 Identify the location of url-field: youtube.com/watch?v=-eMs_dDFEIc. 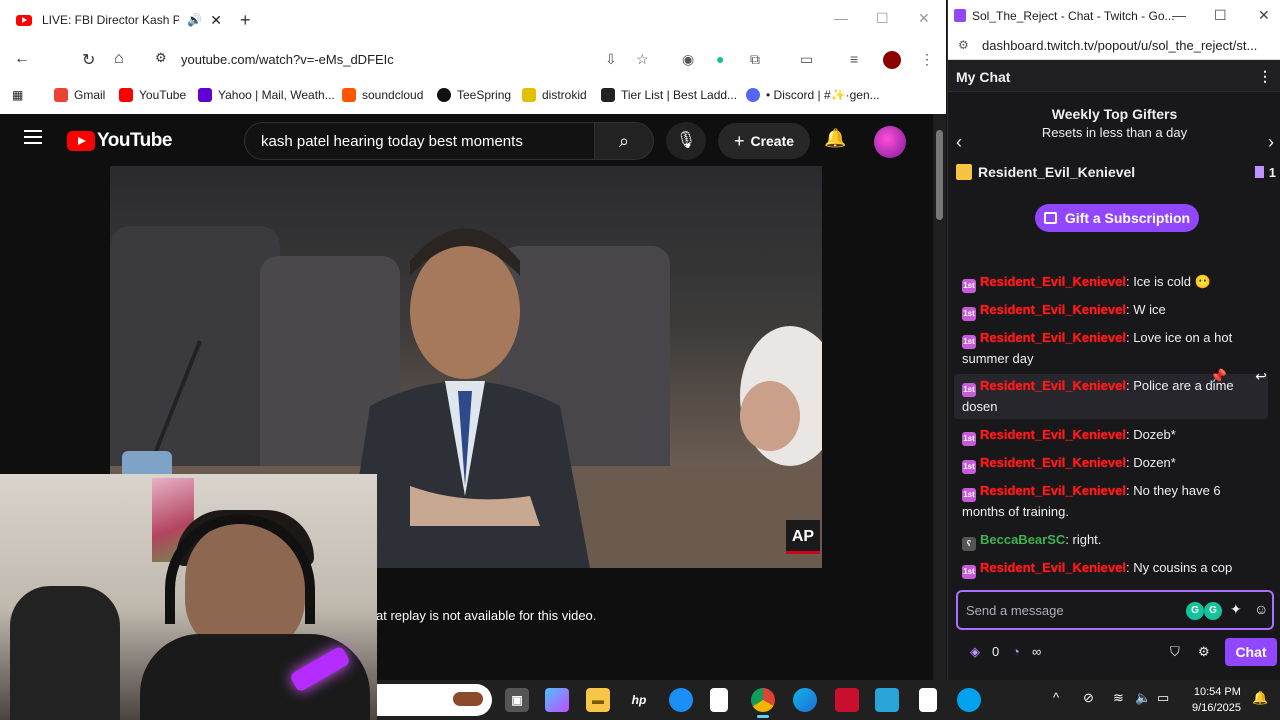
(287, 59).